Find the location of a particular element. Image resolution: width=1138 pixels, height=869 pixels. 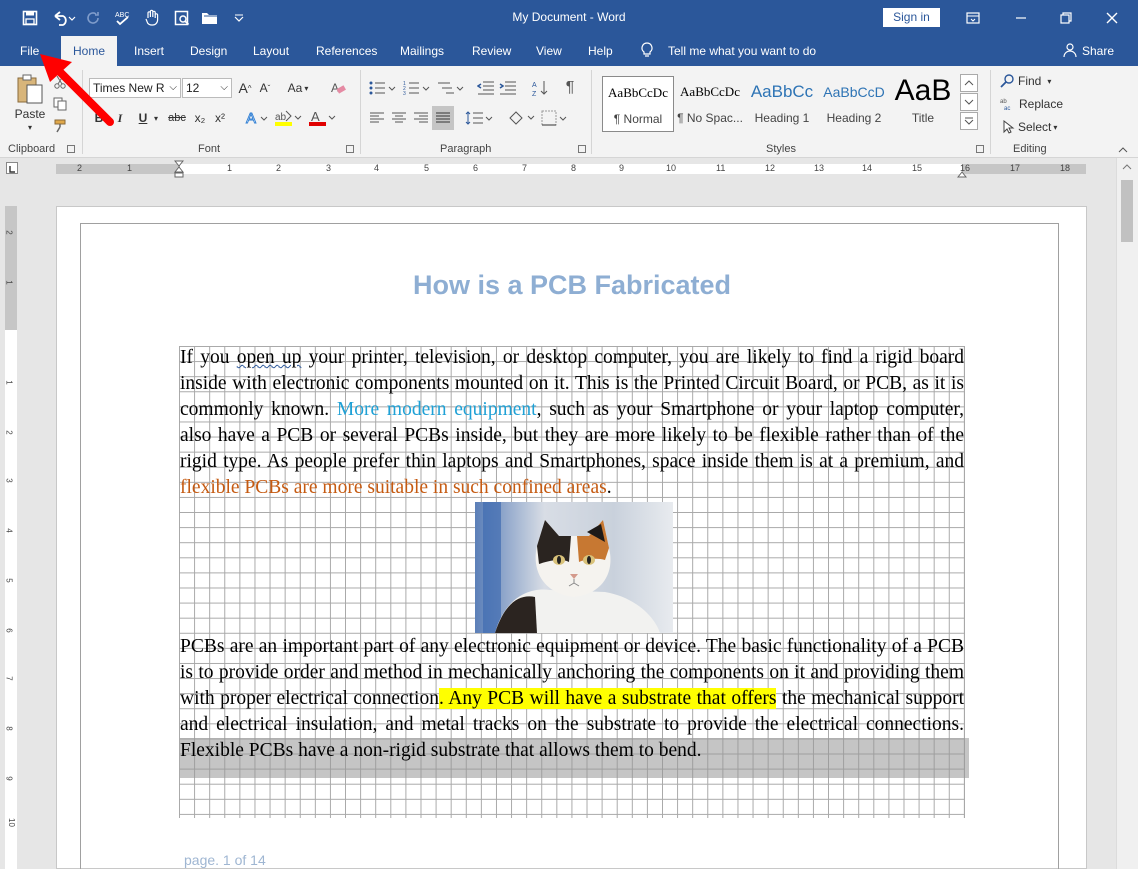

borders-icon is located at coordinates (555, 118).